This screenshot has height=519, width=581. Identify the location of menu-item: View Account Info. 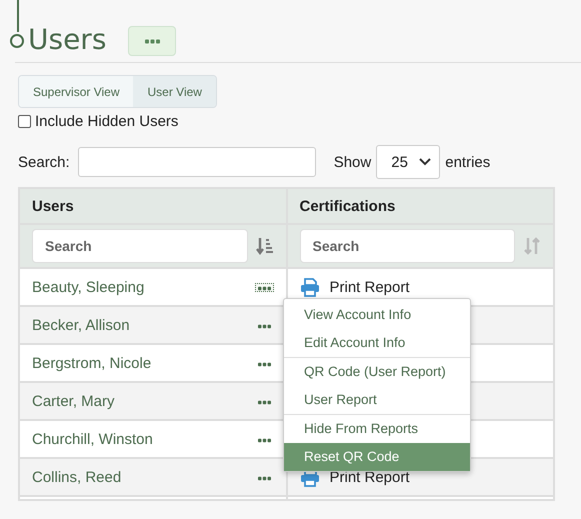
(377, 315).